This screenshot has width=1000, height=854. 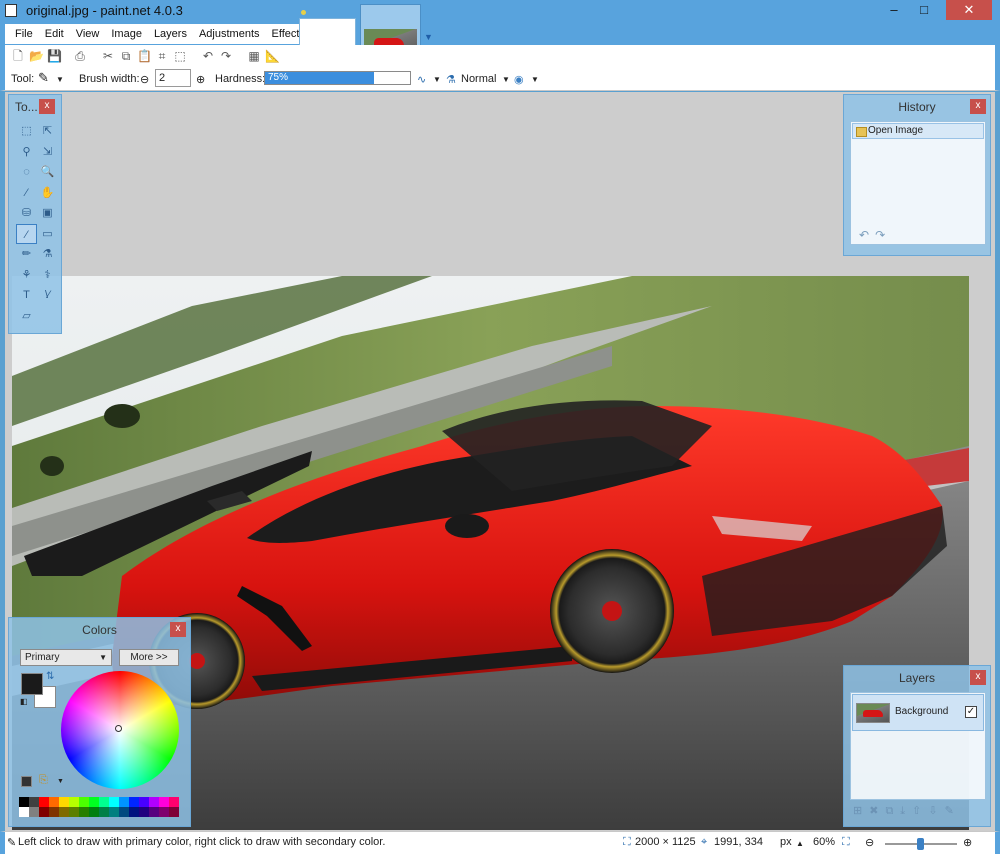 I want to click on swap-colors-icon: ⇅, so click(x=50, y=676).